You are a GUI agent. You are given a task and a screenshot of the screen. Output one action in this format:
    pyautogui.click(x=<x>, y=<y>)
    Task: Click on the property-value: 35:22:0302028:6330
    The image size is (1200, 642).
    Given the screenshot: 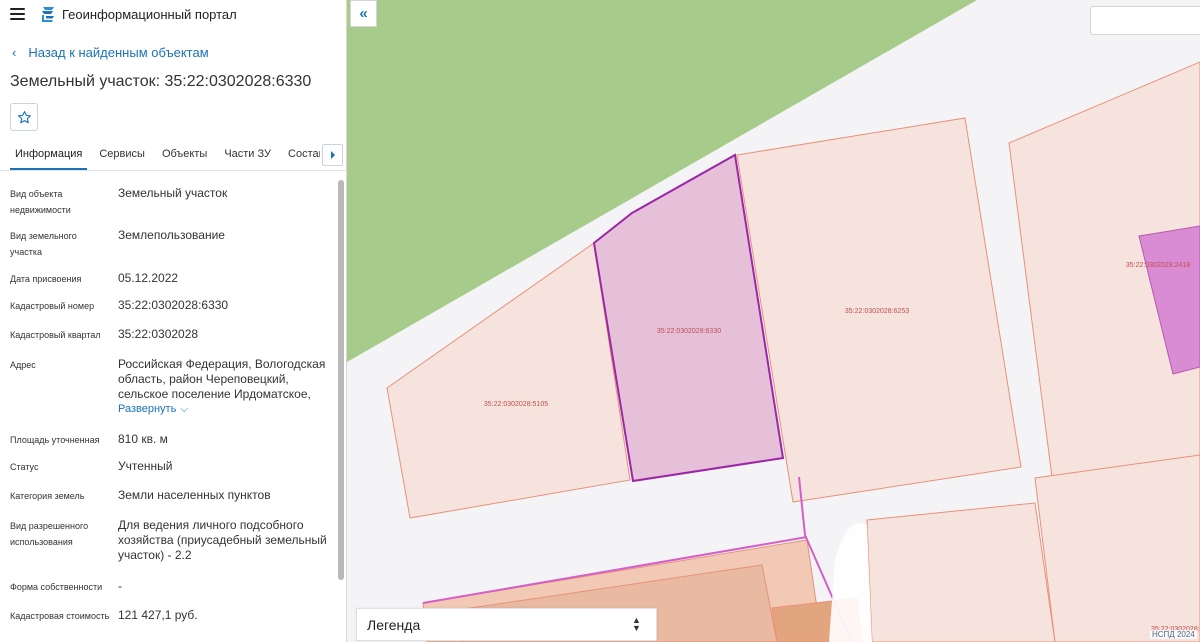 What is the action you would take?
    pyautogui.click(x=173, y=305)
    